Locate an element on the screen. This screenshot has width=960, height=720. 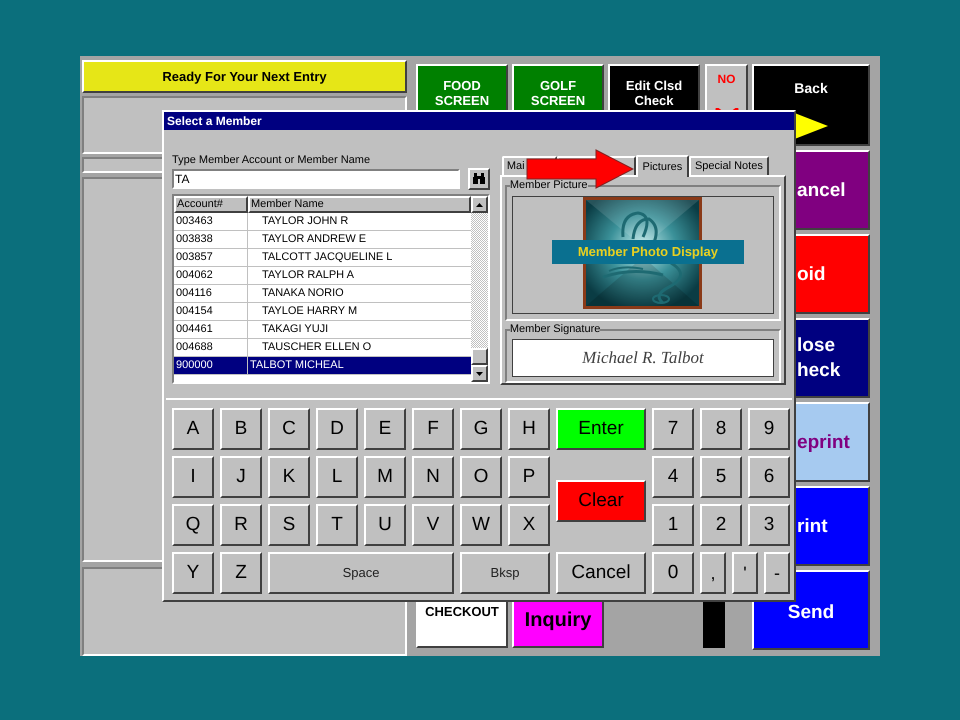
name-cell-text: TAYLOR JOHN R is located at coordinates (305, 222).